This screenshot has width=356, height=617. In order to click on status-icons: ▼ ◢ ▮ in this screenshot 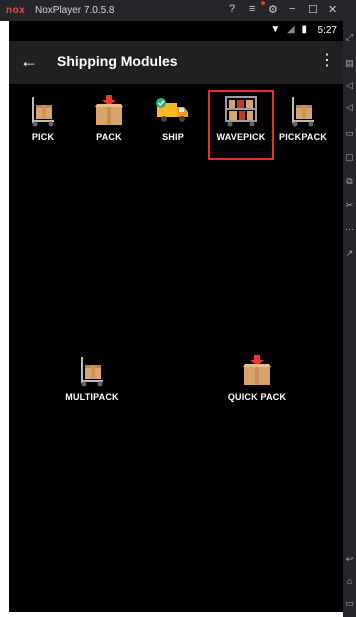, I will do `click(288, 29)`.